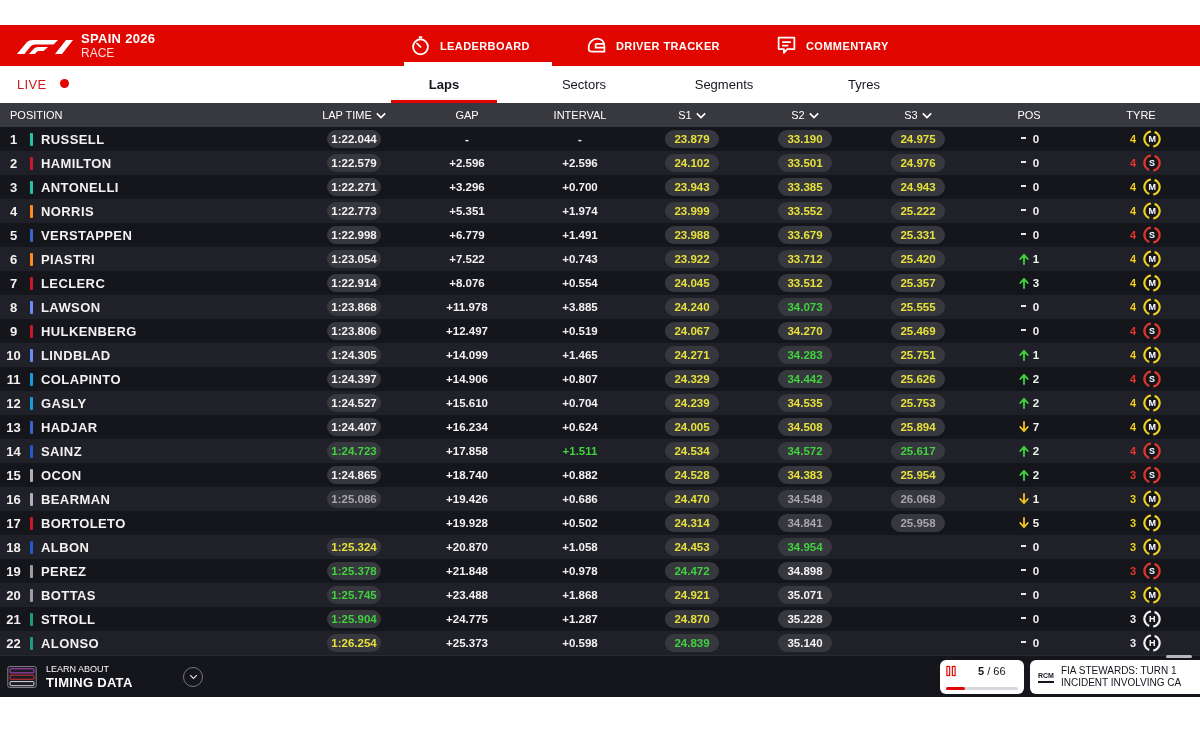 Image resolution: width=1200 pixels, height=729 pixels. I want to click on interval-value: +0.978, so click(580, 571).